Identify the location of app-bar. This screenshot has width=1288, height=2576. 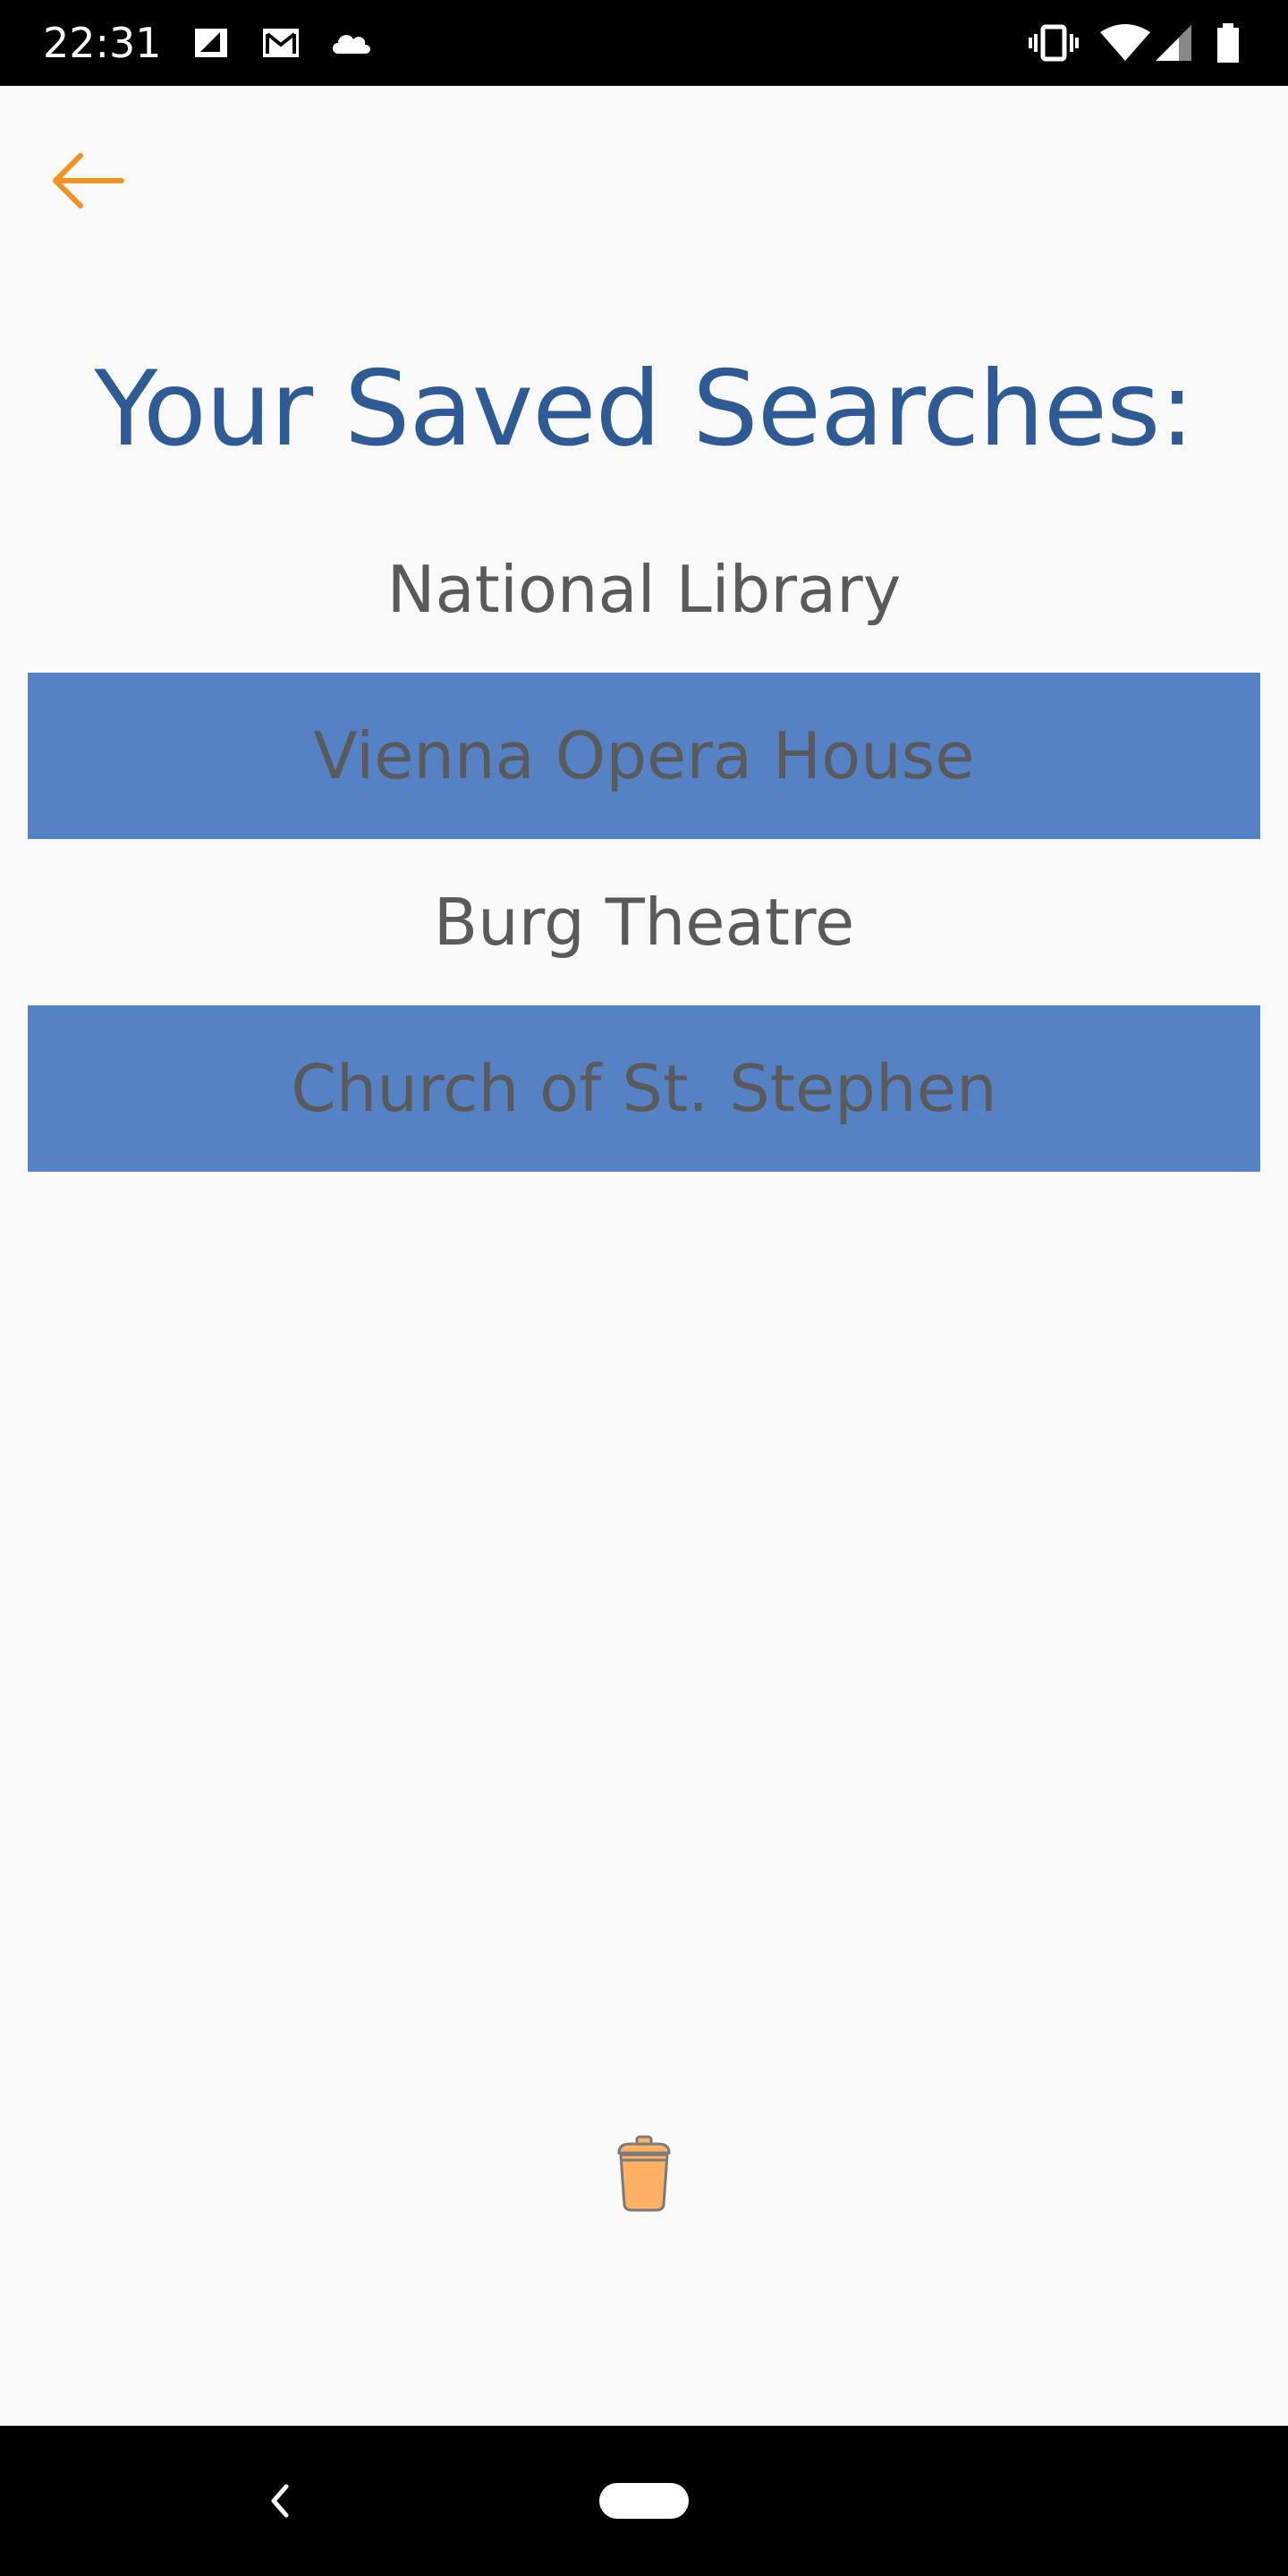
(644, 175).